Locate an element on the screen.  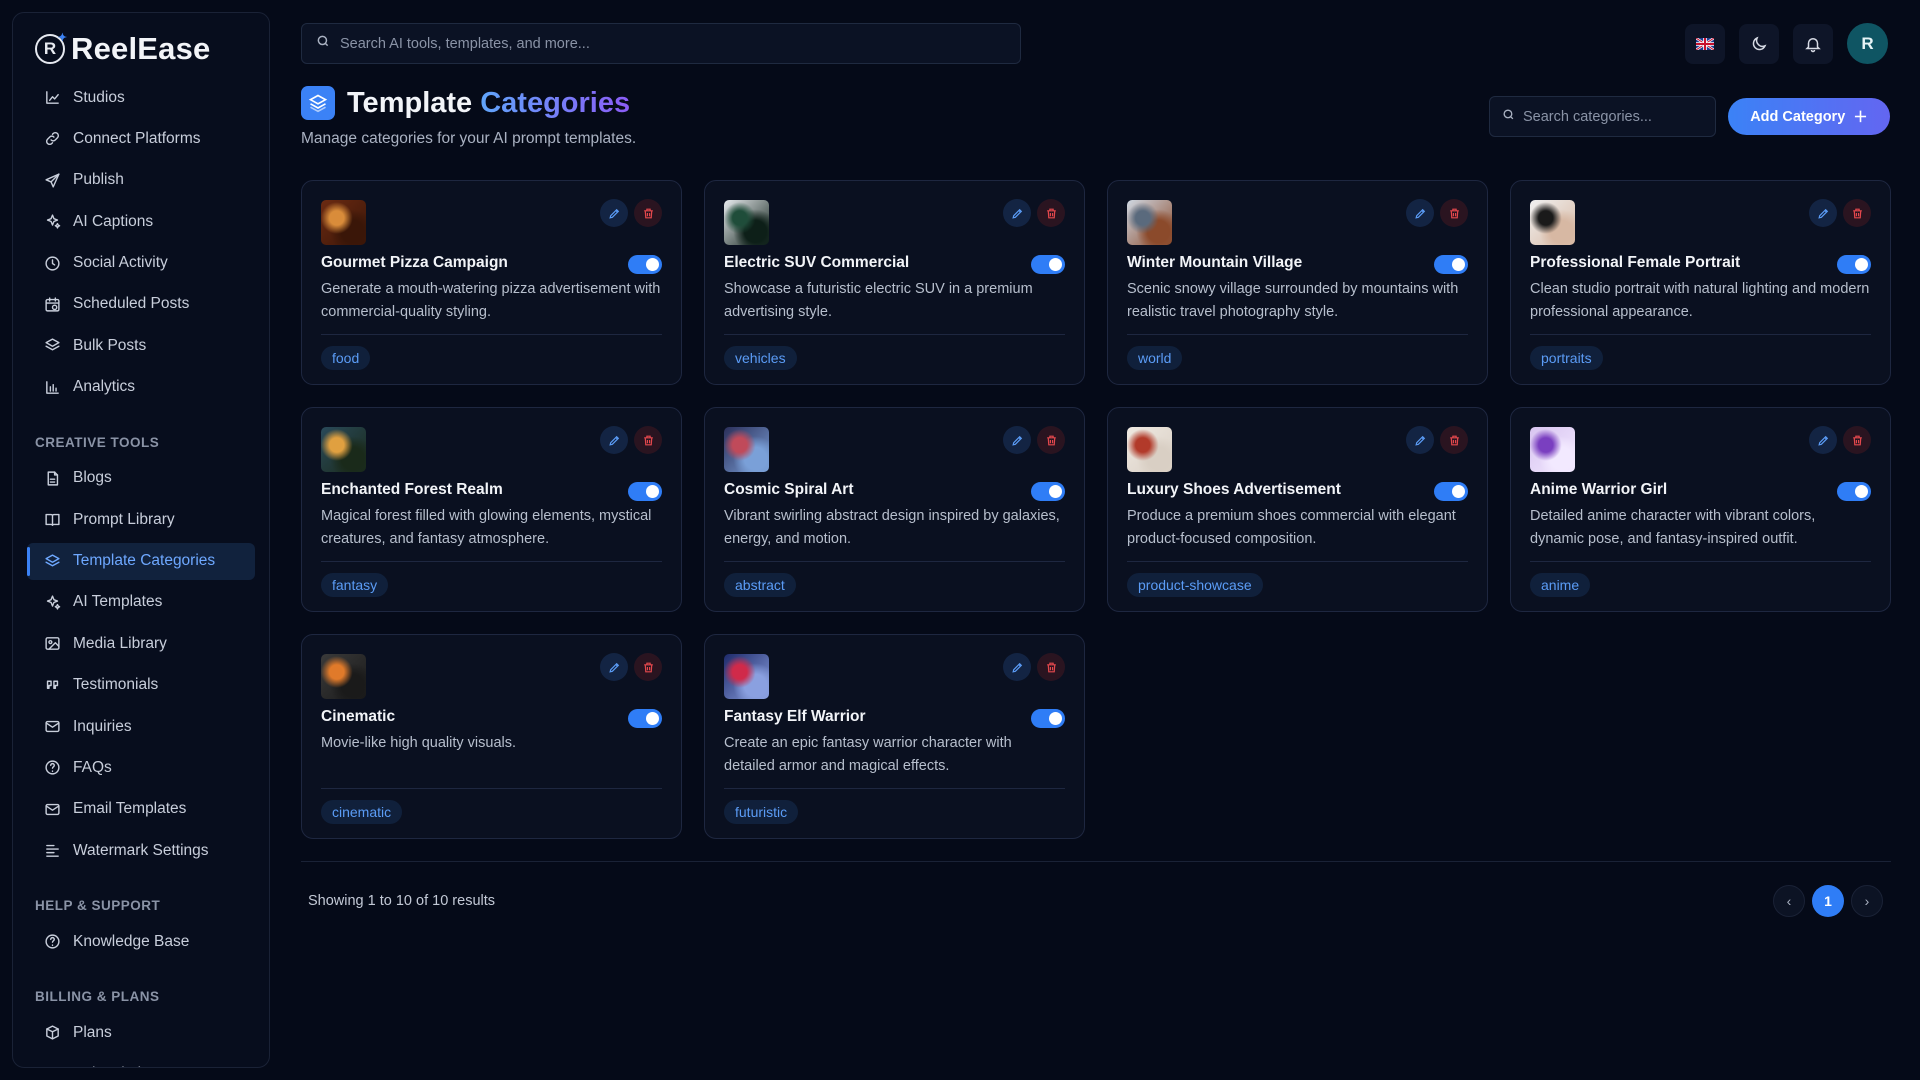
sidebar-item-testimonials: Testimonials is located at coordinates (141, 685).